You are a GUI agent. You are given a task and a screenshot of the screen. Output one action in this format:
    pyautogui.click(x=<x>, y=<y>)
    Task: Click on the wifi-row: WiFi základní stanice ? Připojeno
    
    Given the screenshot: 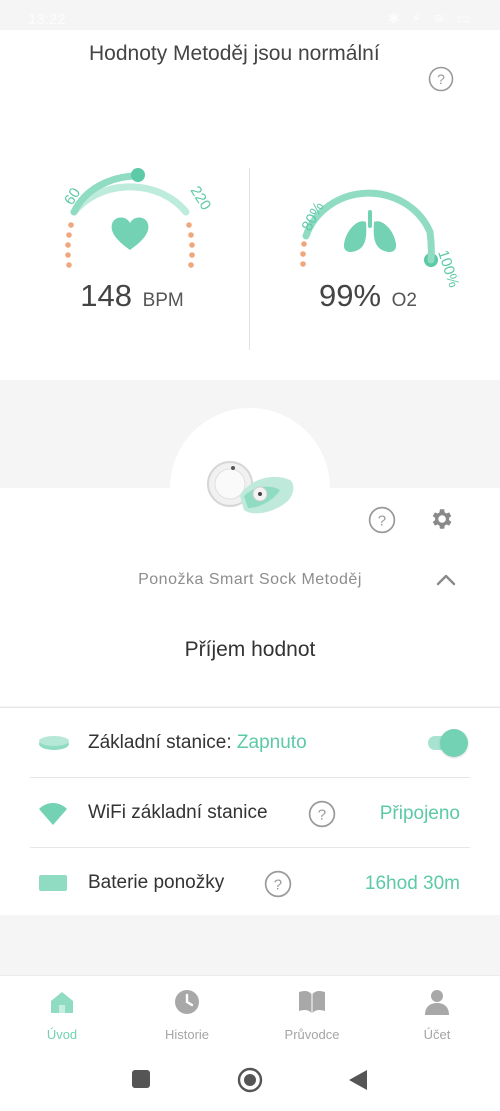 What is the action you would take?
    pyautogui.click(x=250, y=812)
    